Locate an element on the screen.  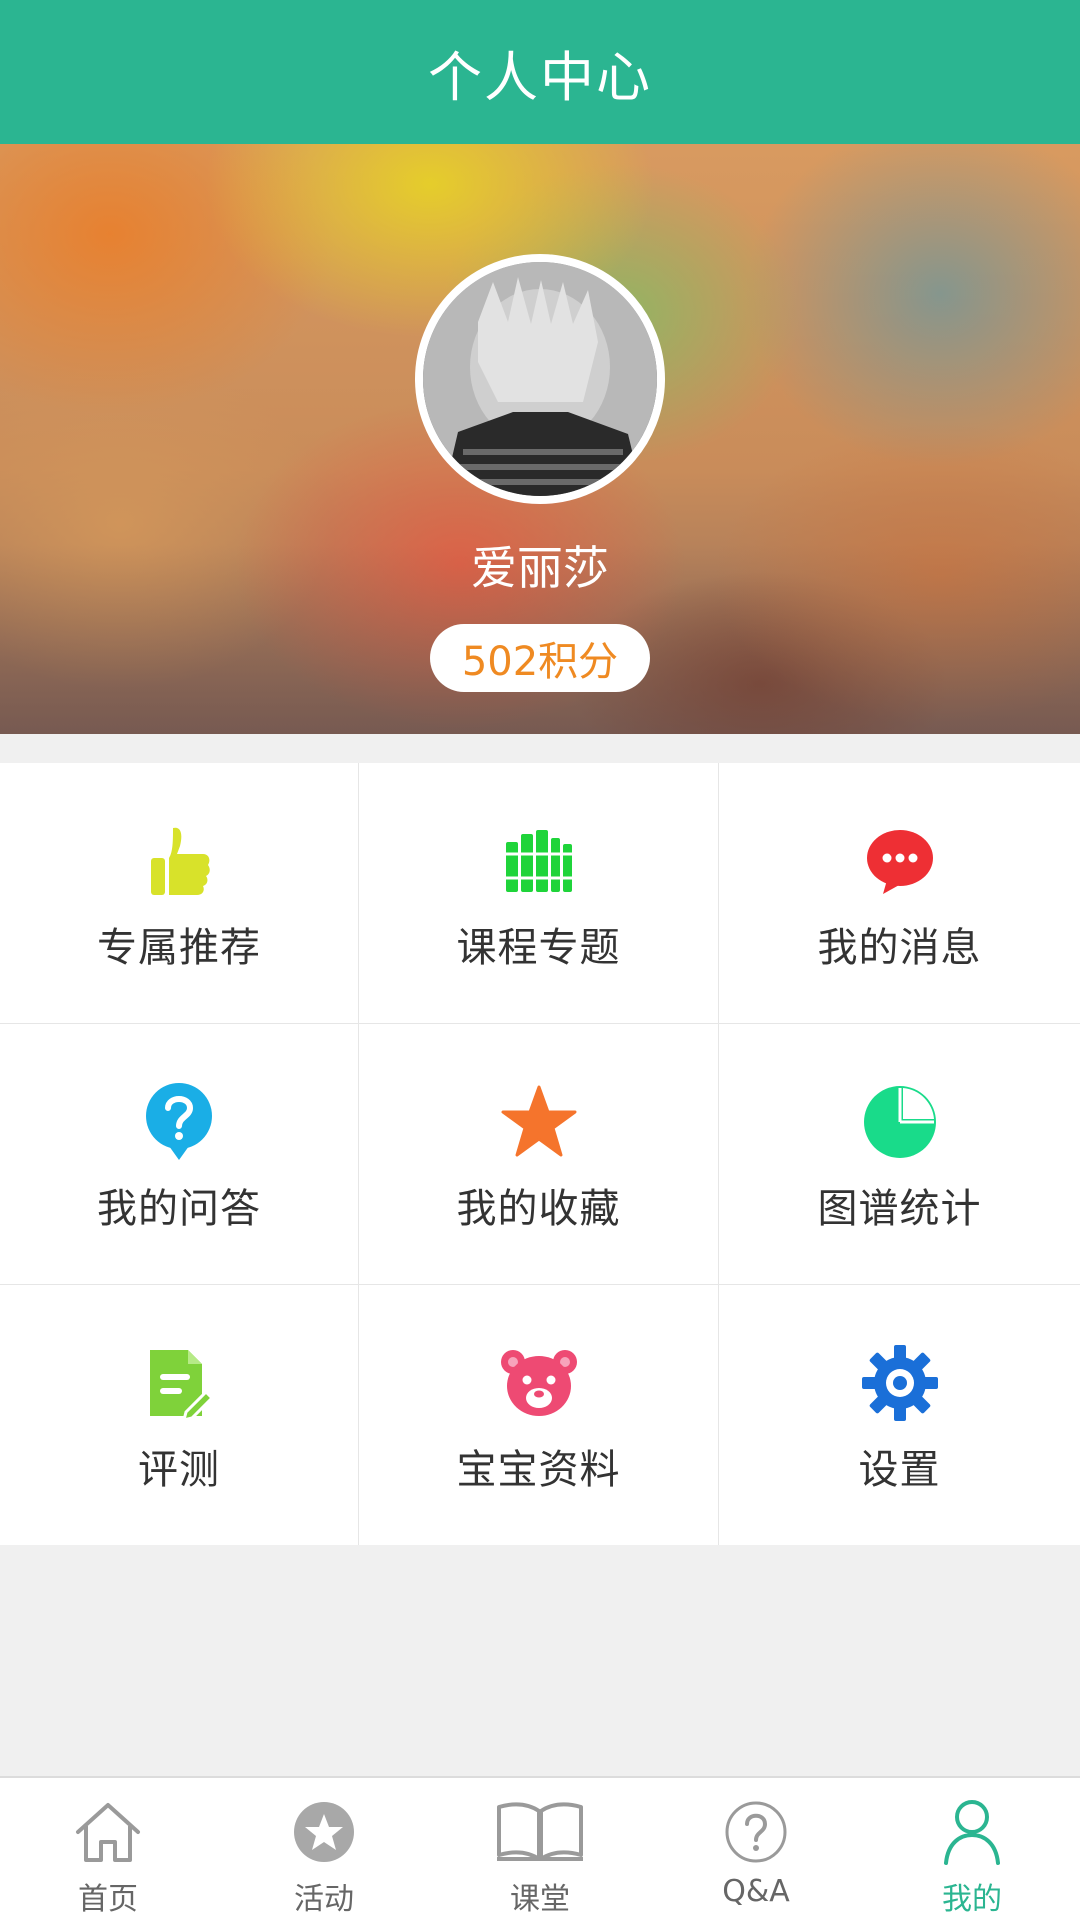
menu-item-label: 宝宝资料 is located at coordinates (538, 1470).